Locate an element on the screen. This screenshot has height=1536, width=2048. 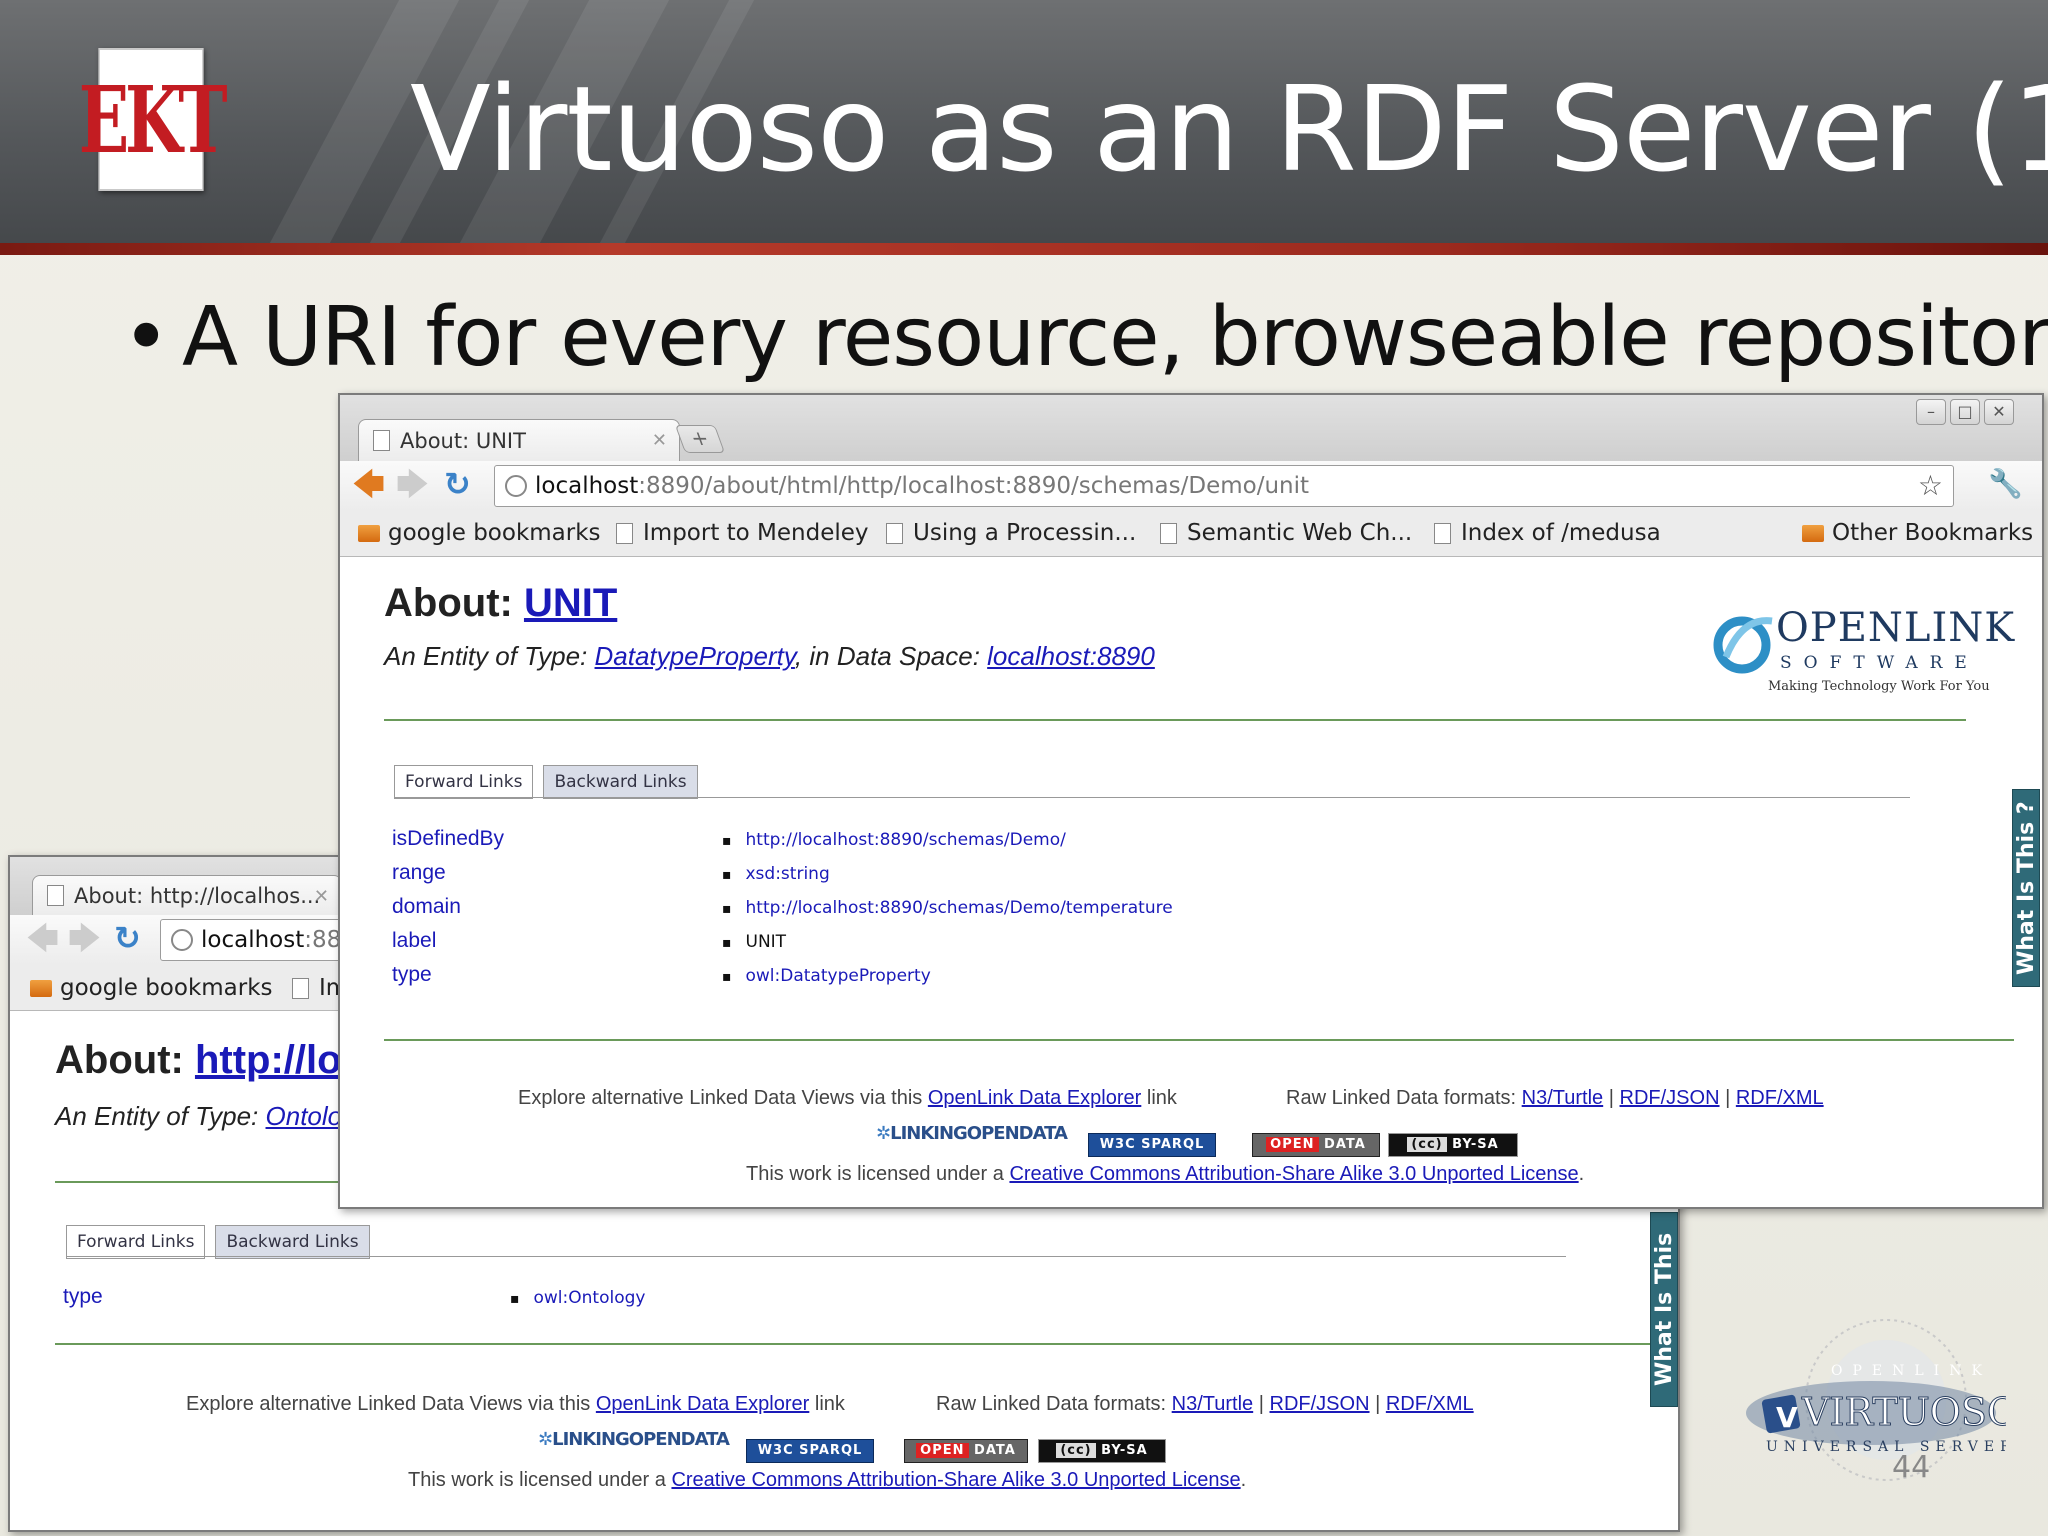
bookmark-star-icon: ☆ is located at coordinates (1930, 486).